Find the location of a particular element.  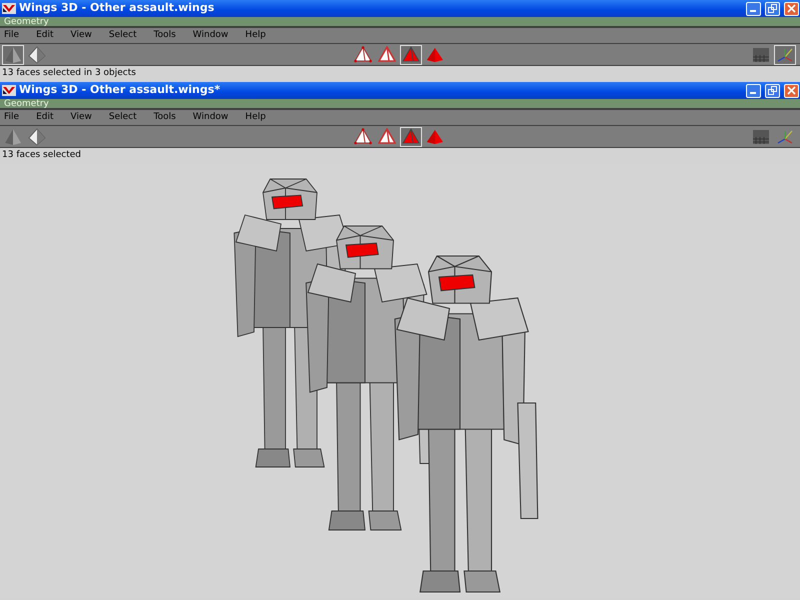

window-title: Wings 3D - Other assault.wings* is located at coordinates (119, 90).